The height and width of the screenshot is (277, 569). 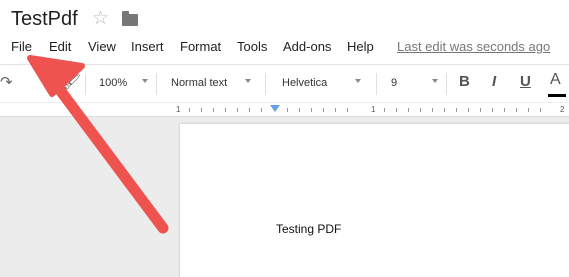 What do you see at coordinates (284, 17) in the screenshot?
I see `title-bar: TestPdf ☆` at bounding box center [284, 17].